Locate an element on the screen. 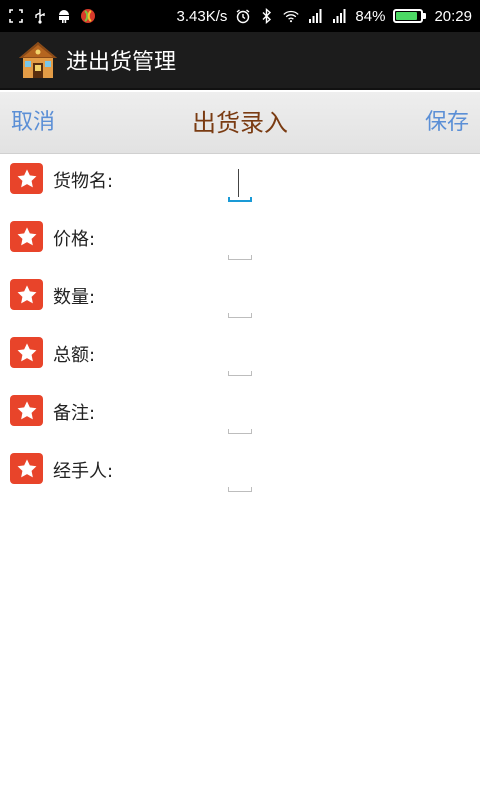  price-input is located at coordinates (240, 240).